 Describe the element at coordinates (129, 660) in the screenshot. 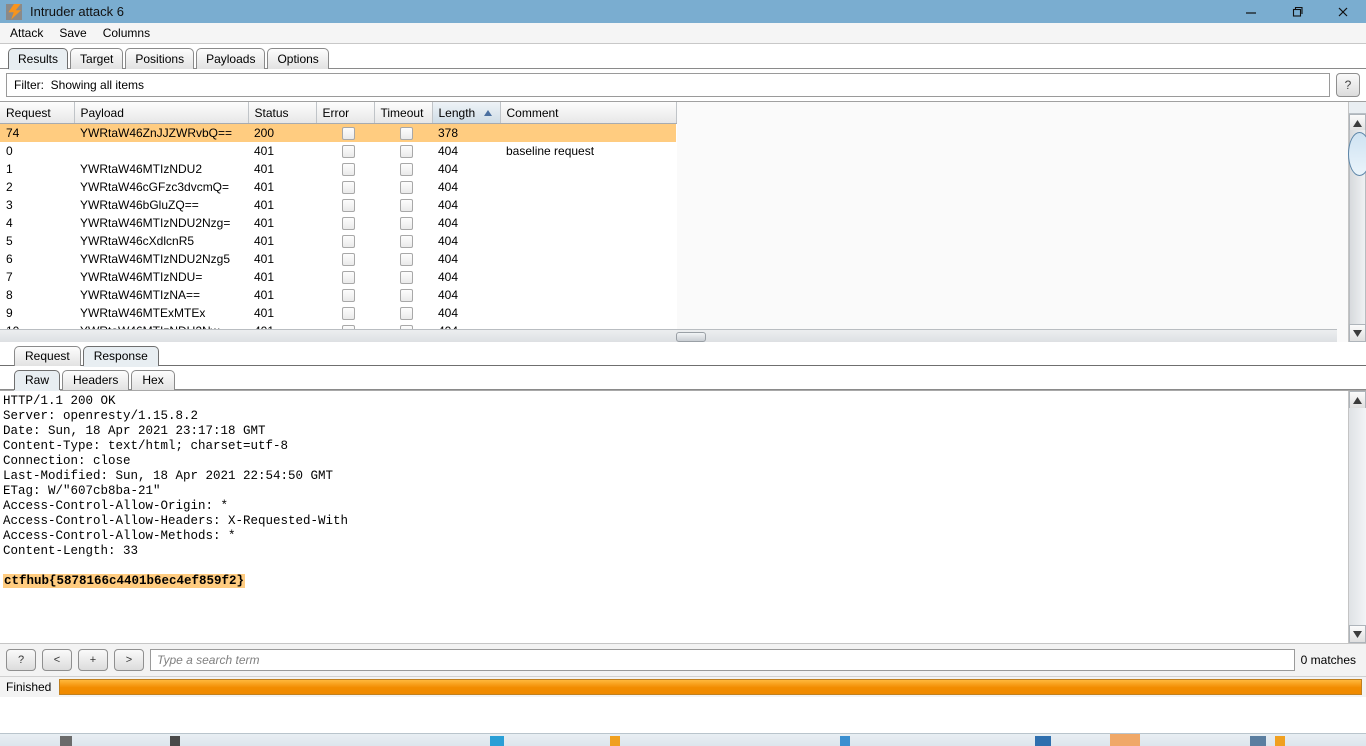

I see `search-next-button: >` at that location.